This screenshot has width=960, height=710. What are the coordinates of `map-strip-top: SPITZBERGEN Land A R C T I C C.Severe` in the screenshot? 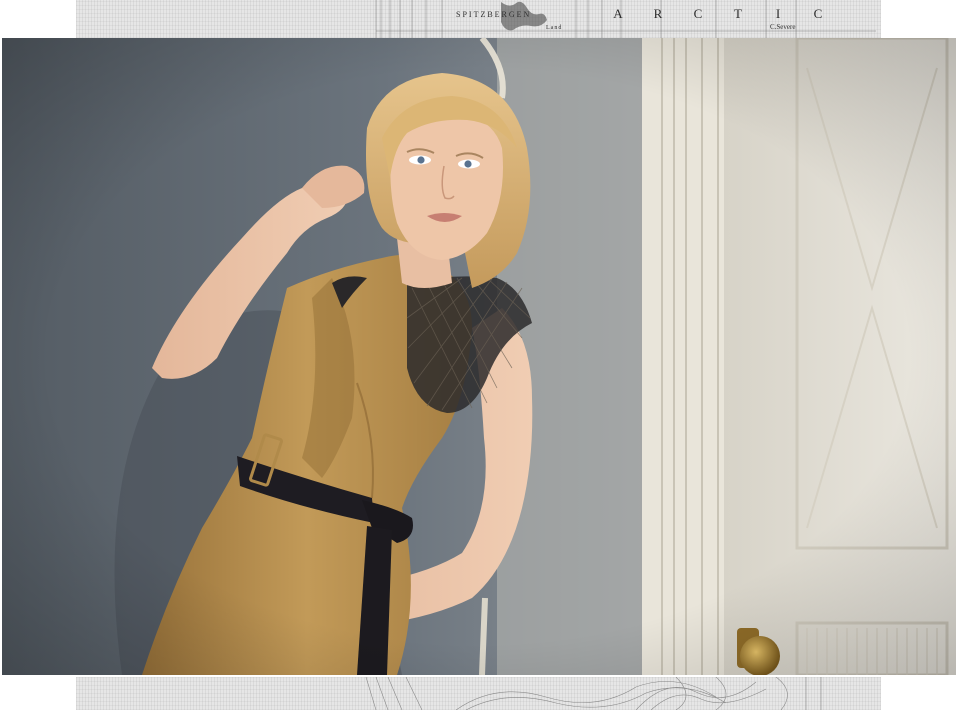 It's located at (478, 19).